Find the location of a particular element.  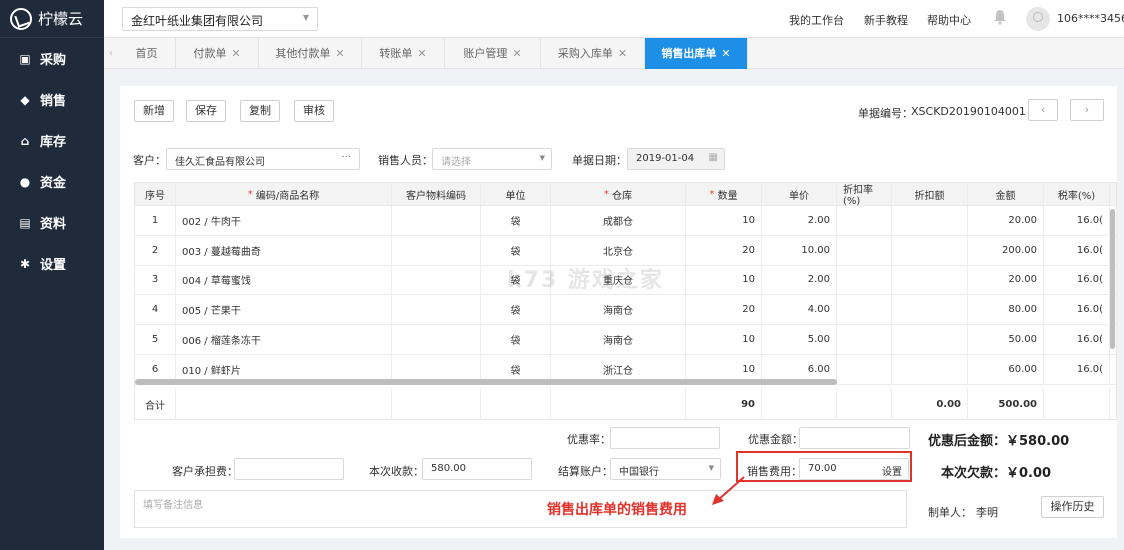

copy-button: 复制 is located at coordinates (260, 111).